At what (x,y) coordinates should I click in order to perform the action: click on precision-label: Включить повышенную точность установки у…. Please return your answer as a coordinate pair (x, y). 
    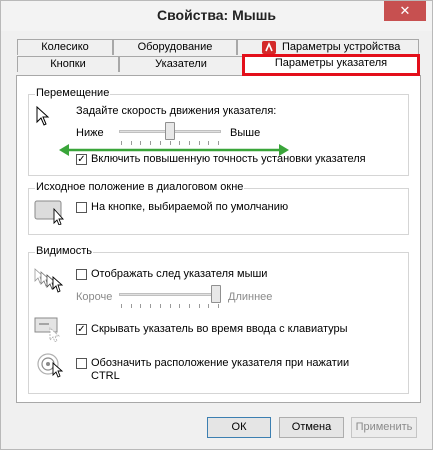
    Looking at the image, I should click on (228, 159).